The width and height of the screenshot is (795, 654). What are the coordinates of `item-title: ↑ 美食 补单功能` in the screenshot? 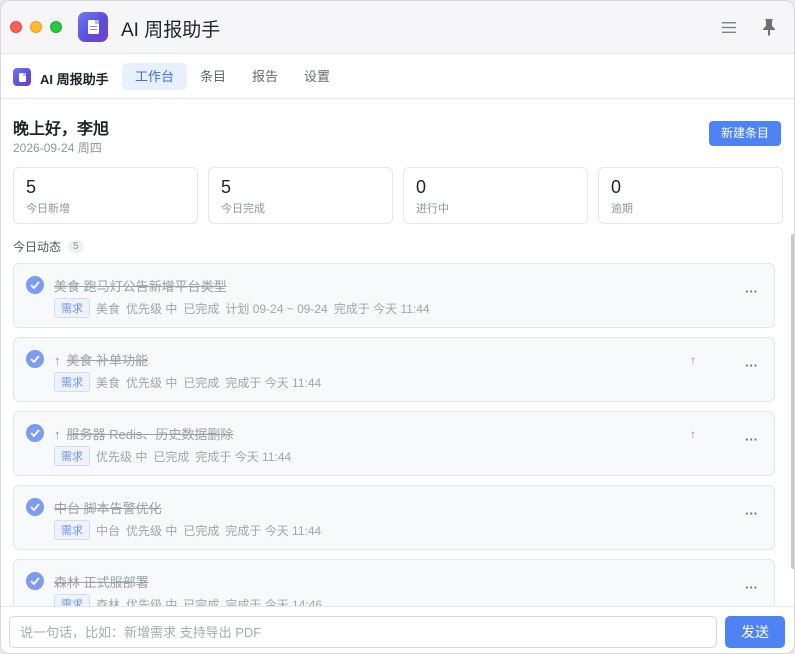 It's located at (101, 360).